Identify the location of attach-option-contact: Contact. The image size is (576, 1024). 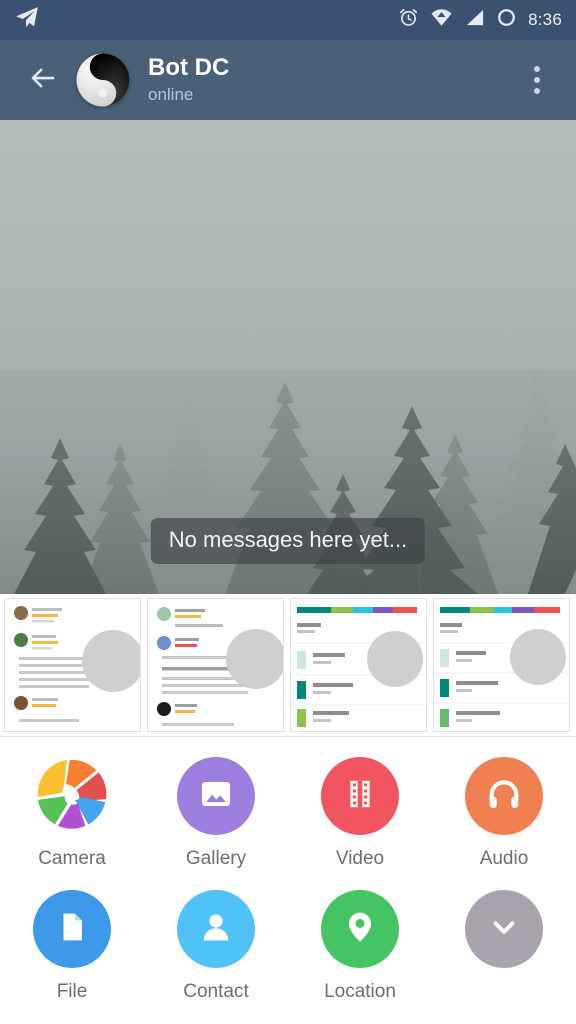
(216, 946).